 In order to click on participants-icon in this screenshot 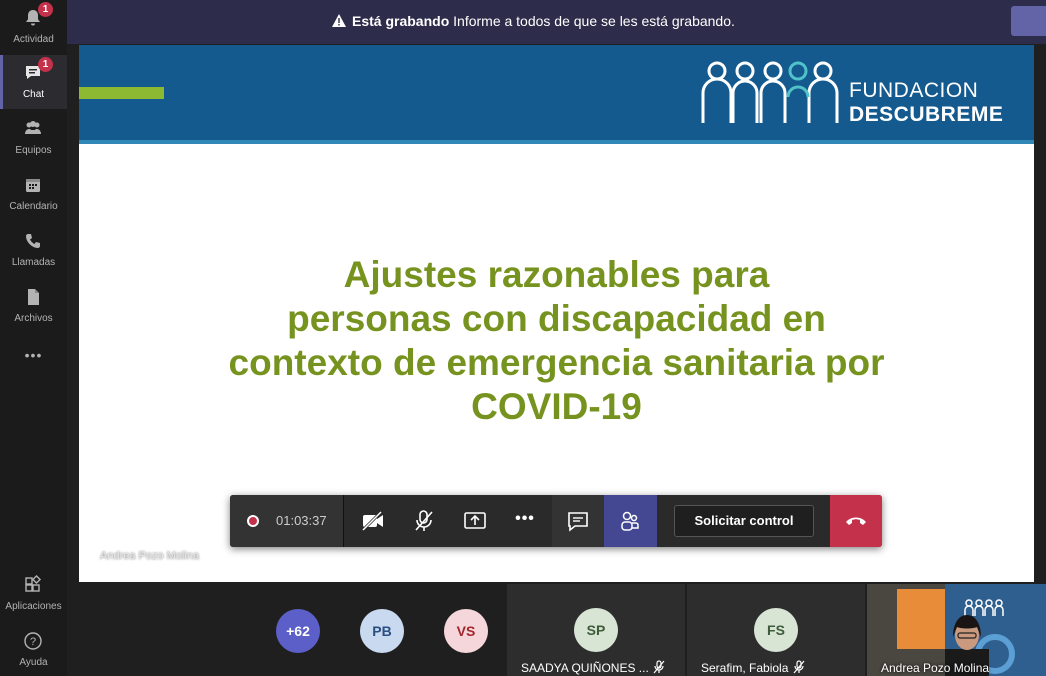, I will do `click(630, 521)`.